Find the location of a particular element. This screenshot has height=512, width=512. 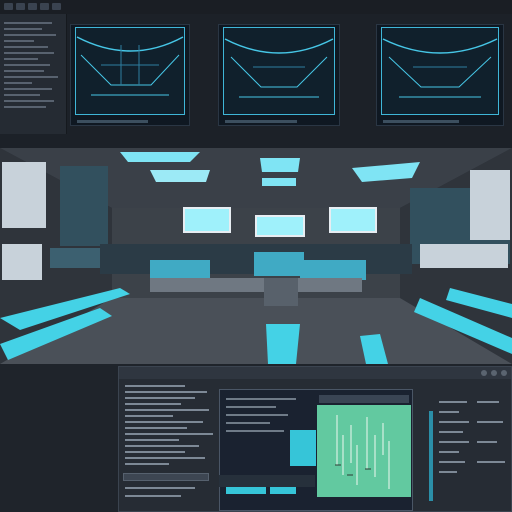

editor-footer is located at coordinates (267, 481).